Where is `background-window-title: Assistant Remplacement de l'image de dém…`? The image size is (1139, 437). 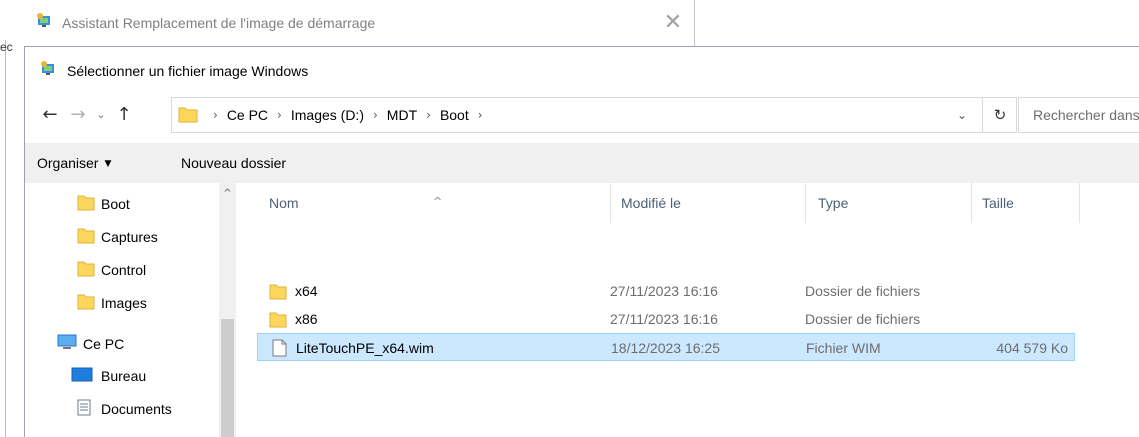
background-window-title: Assistant Remplacement de l'image de dém… is located at coordinates (219, 23).